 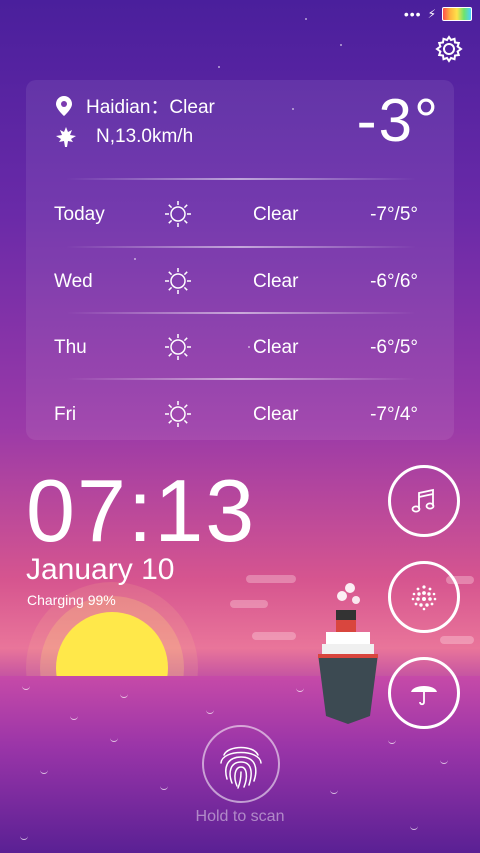 I want to click on weather-shortcut-button, so click(x=424, y=693).